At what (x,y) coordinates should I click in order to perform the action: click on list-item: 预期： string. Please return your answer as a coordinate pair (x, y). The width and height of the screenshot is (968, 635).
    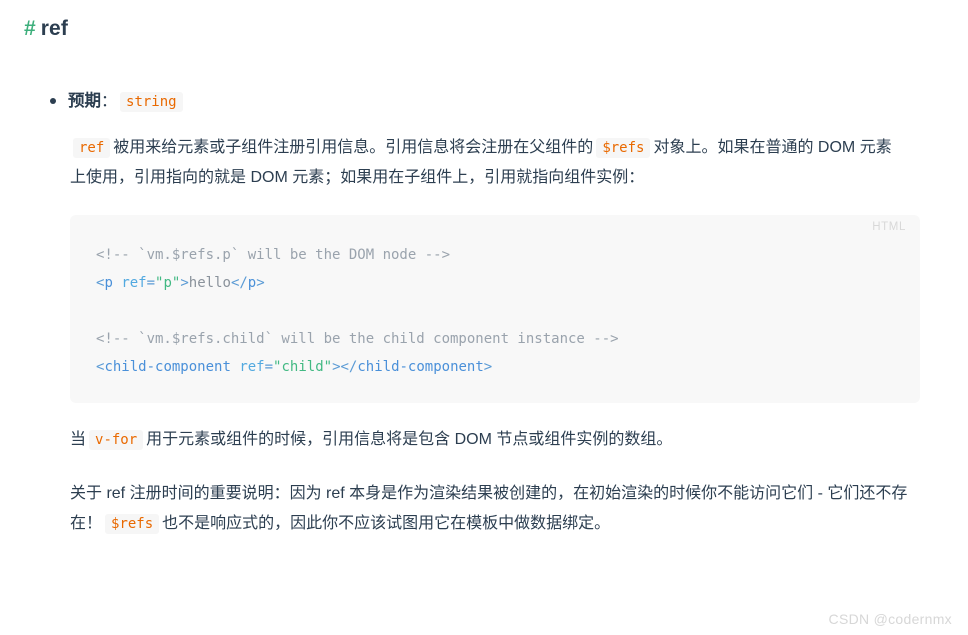
    Looking at the image, I should click on (484, 101).